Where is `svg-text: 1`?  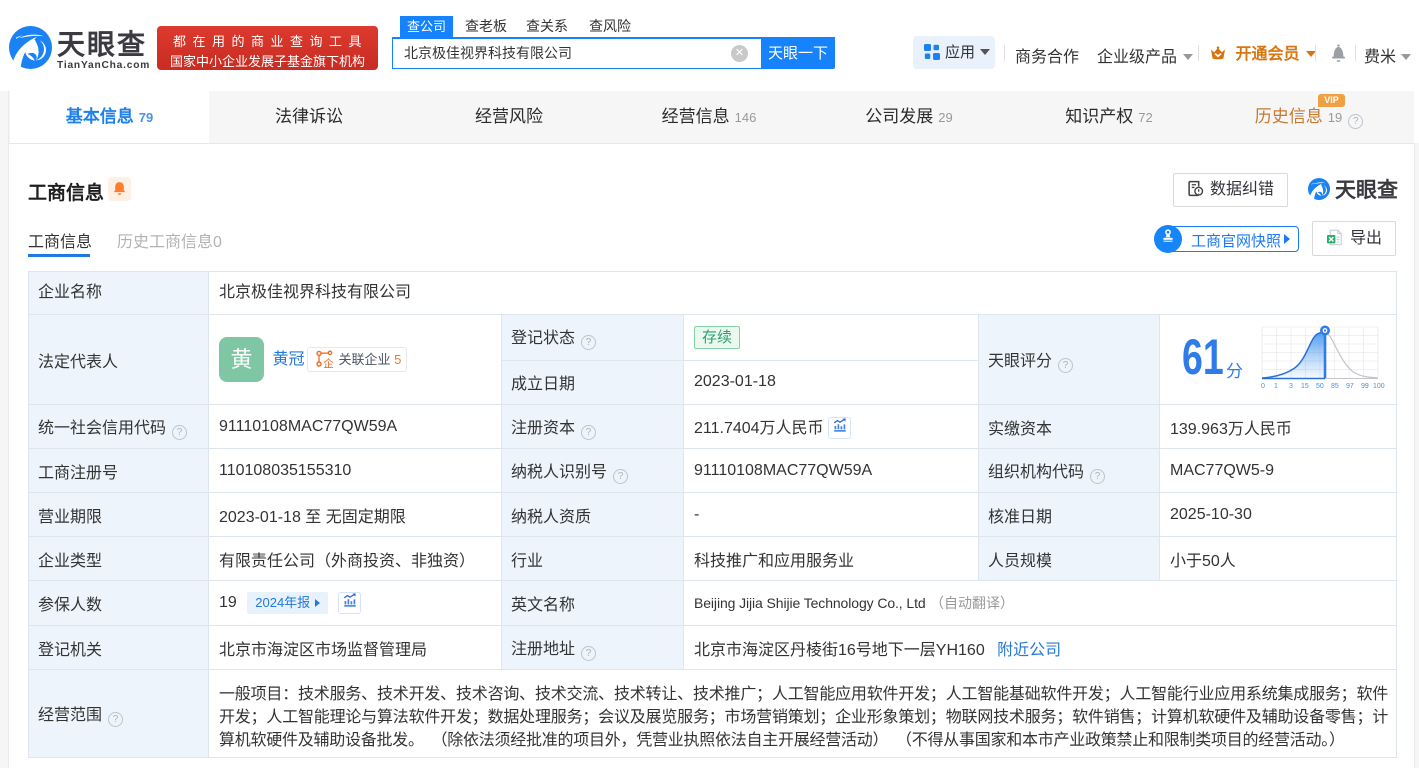 svg-text: 1 is located at coordinates (1276, 386).